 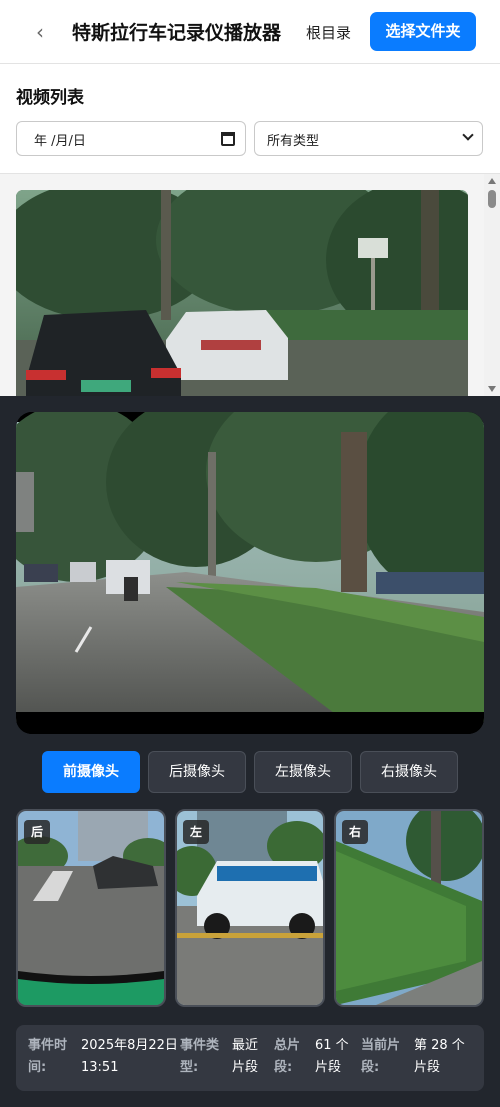 I want to click on root-directory-button: 根目录, so click(x=328, y=33).